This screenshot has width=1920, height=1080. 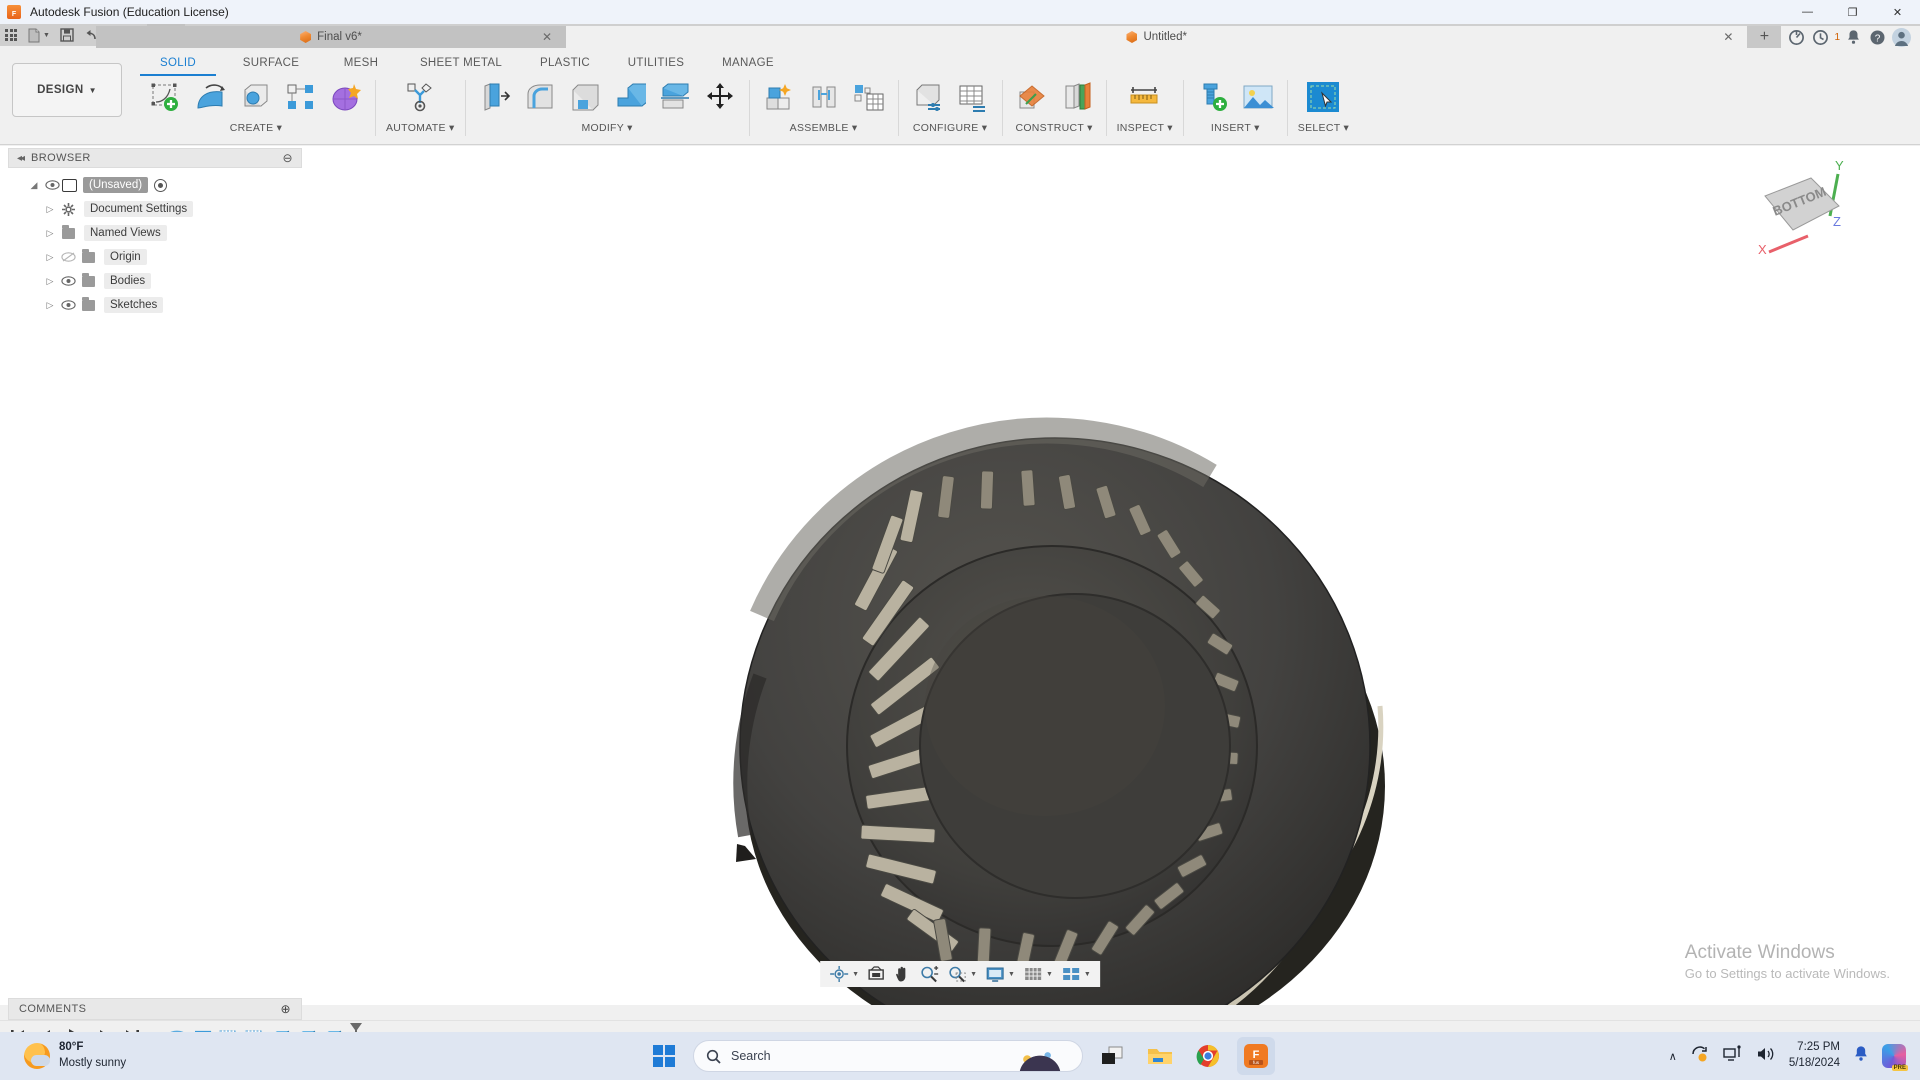 I want to click on new-tab-button: +, so click(x=1764, y=37).